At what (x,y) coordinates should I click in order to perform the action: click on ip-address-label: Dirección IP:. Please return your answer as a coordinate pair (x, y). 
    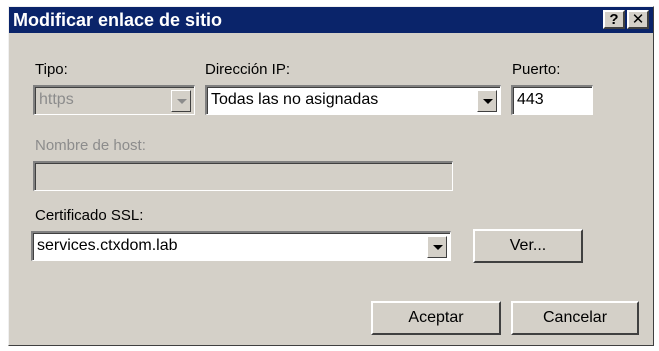
    Looking at the image, I should click on (248, 69).